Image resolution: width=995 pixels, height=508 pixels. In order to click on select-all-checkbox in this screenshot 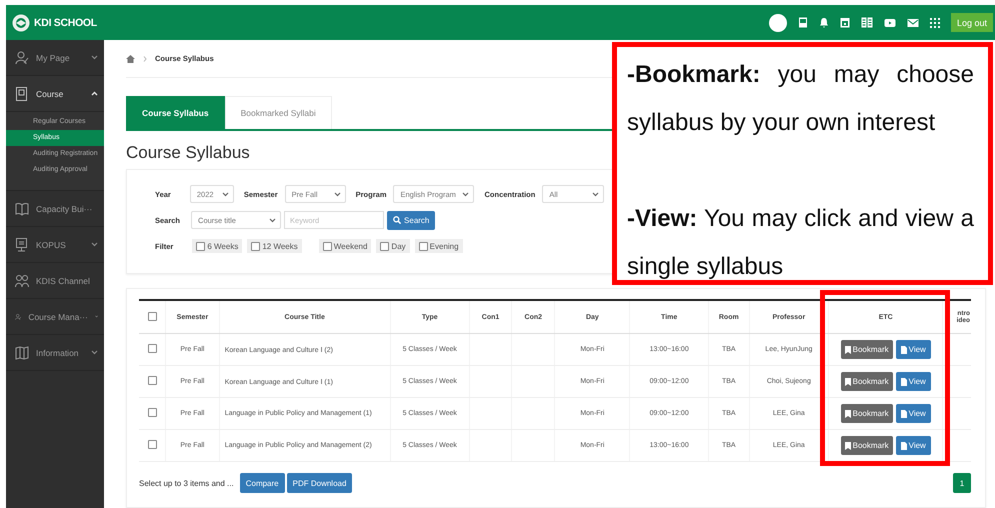, I will do `click(152, 316)`.